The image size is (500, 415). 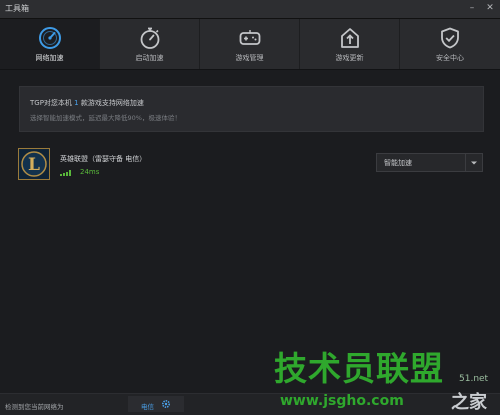 What do you see at coordinates (490, 8) in the screenshot?
I see `close-icon: ✕` at bounding box center [490, 8].